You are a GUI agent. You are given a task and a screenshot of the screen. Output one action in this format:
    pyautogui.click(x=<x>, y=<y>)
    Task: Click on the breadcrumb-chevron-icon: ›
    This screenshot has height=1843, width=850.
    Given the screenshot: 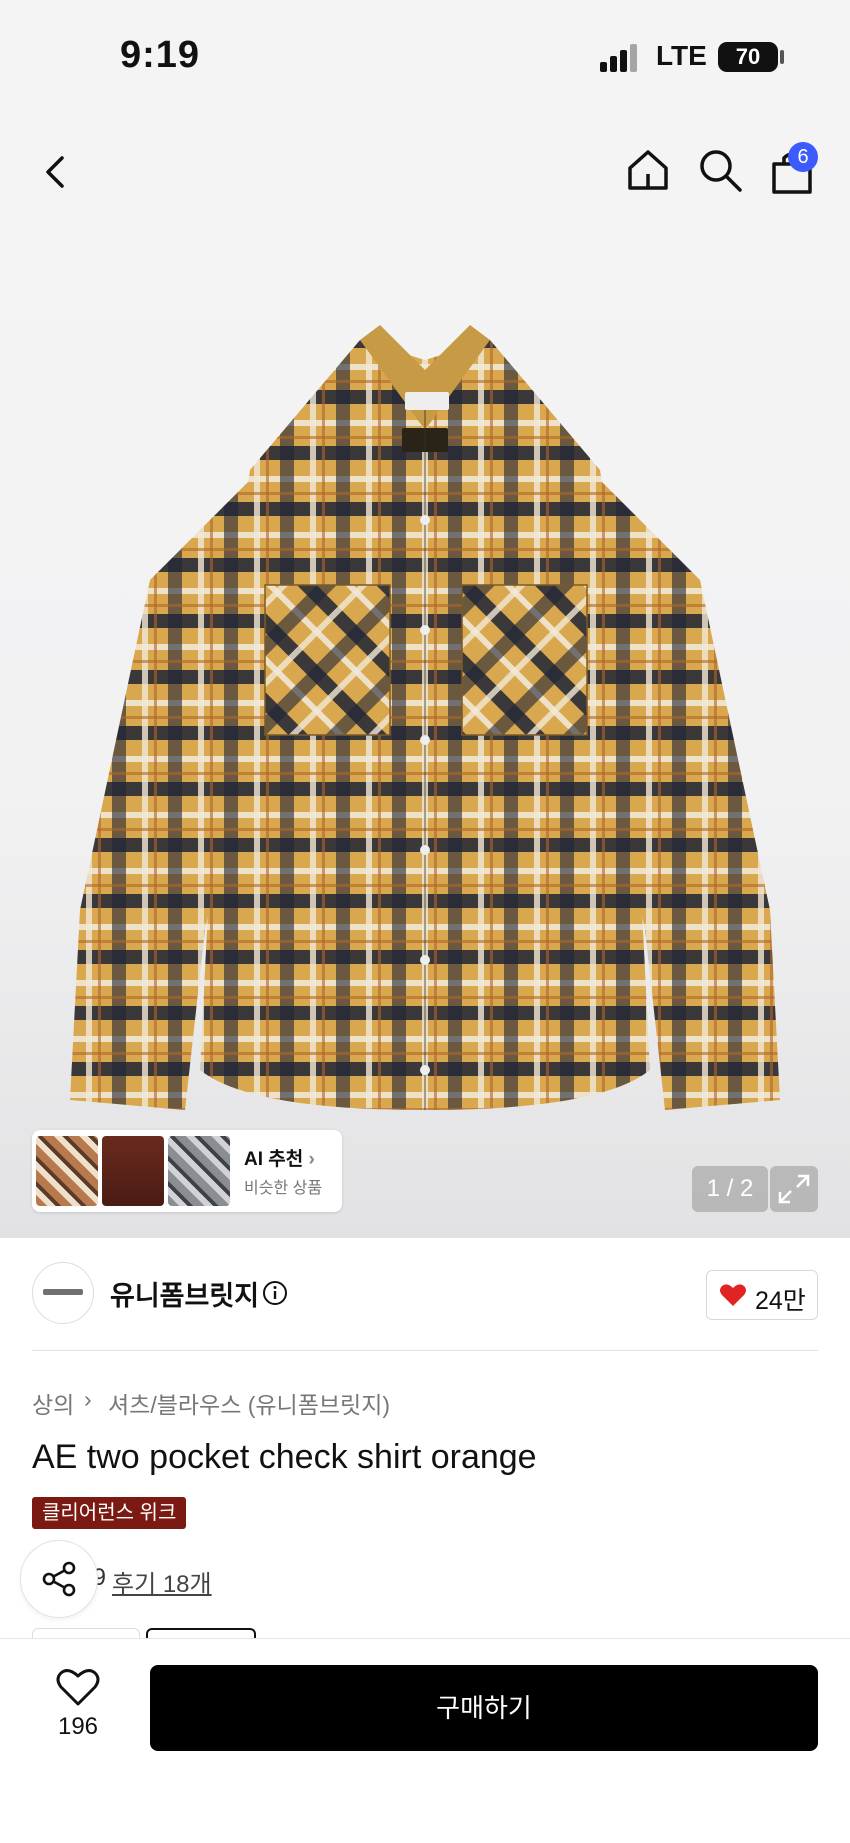 What is the action you would take?
    pyautogui.click(x=88, y=1399)
    